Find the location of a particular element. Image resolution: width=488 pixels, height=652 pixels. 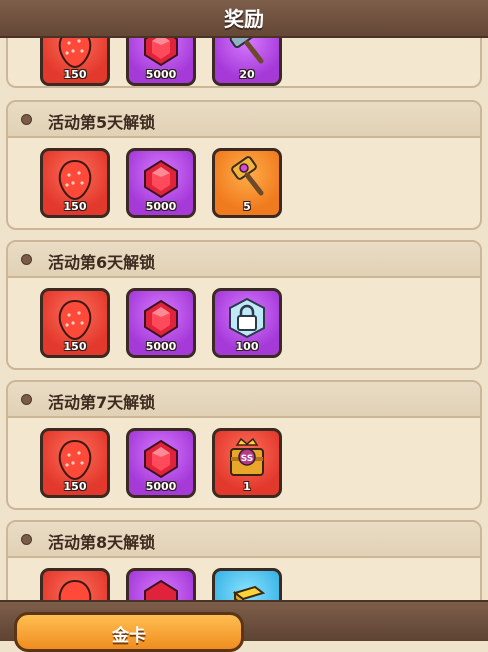

item-count: 20 is located at coordinates (247, 74).